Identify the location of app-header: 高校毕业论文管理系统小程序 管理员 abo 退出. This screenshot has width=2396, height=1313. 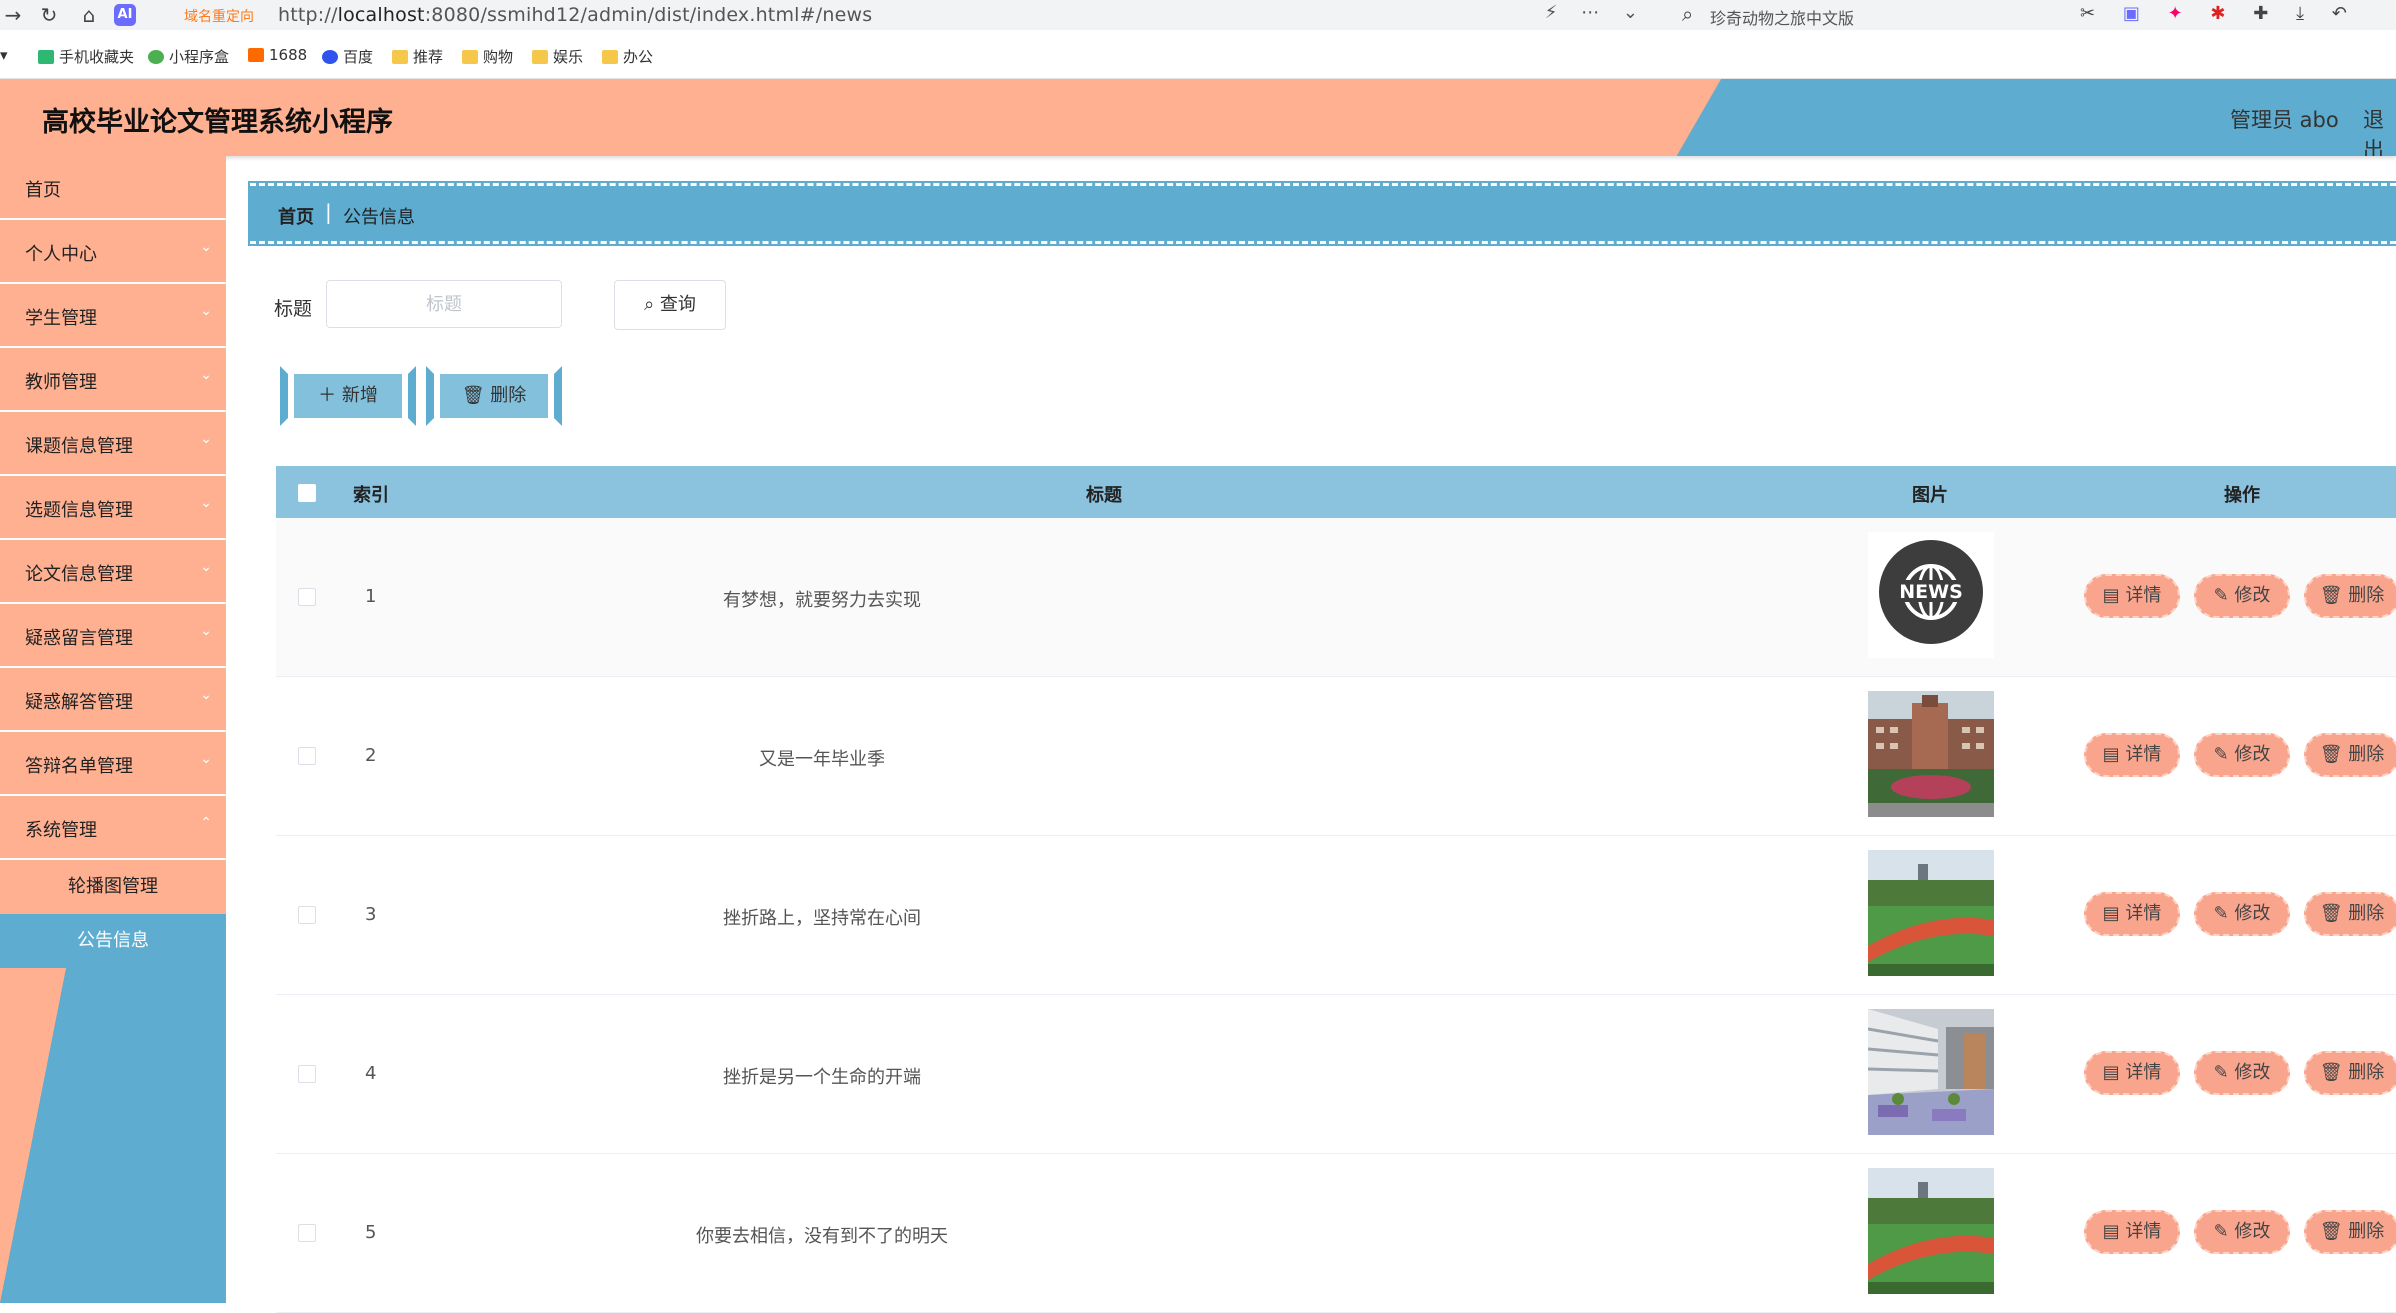
(1198, 117).